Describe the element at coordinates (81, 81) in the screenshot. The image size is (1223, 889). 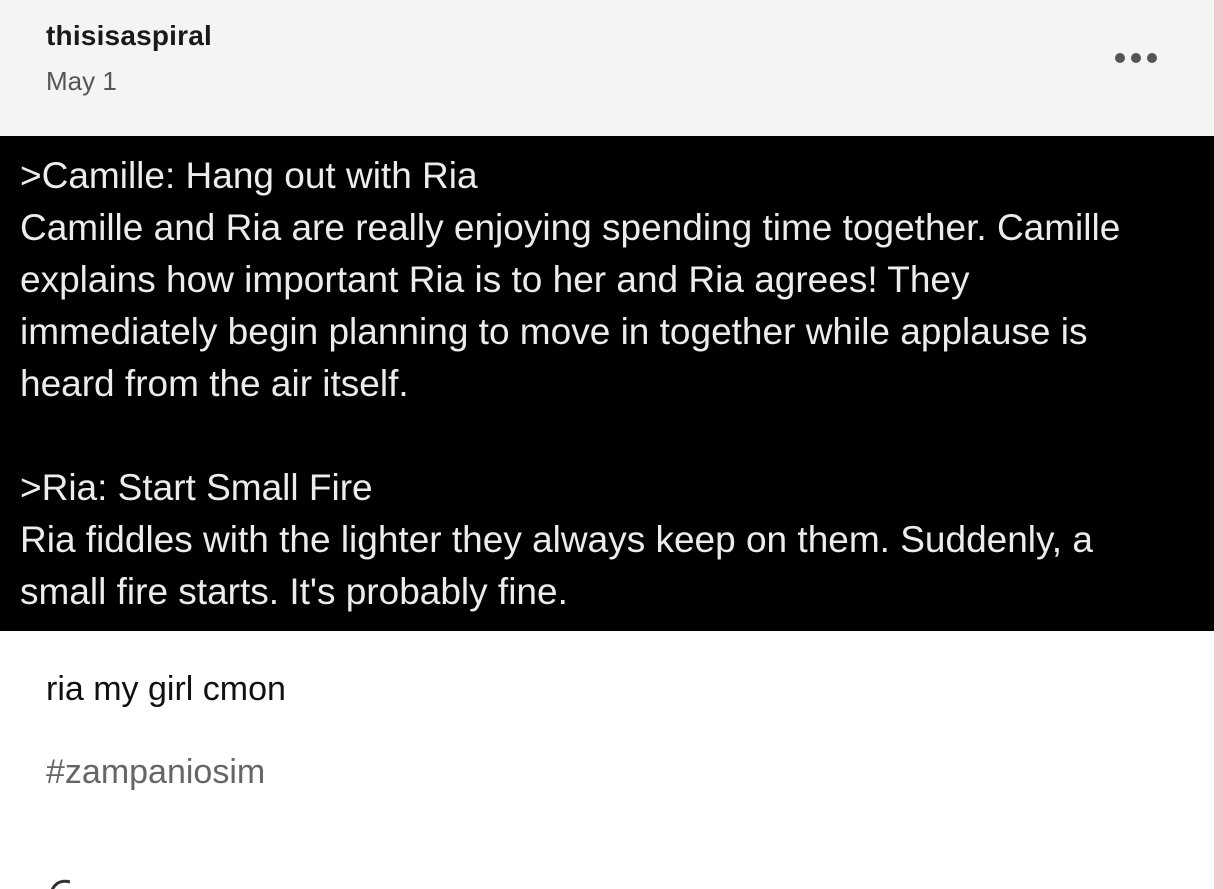
I see `post-date: May 1` at that location.